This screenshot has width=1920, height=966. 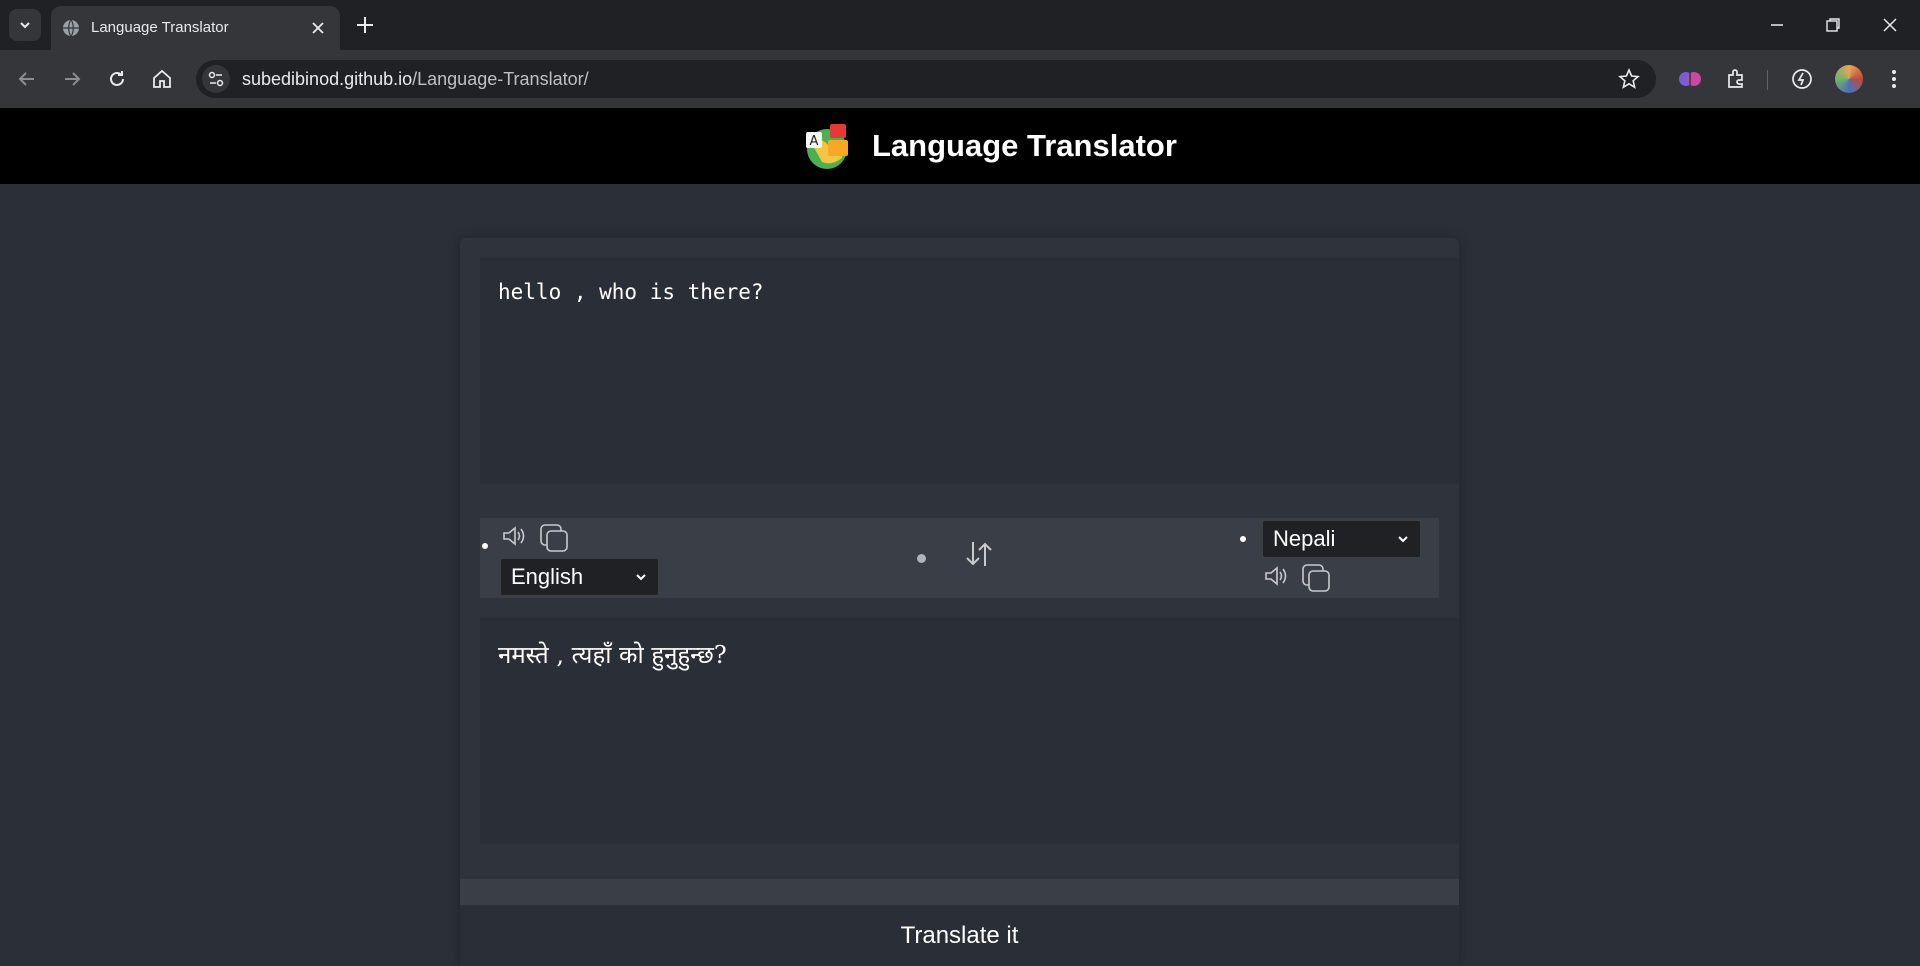 What do you see at coordinates (365, 25) in the screenshot?
I see `new-tab-icon` at bounding box center [365, 25].